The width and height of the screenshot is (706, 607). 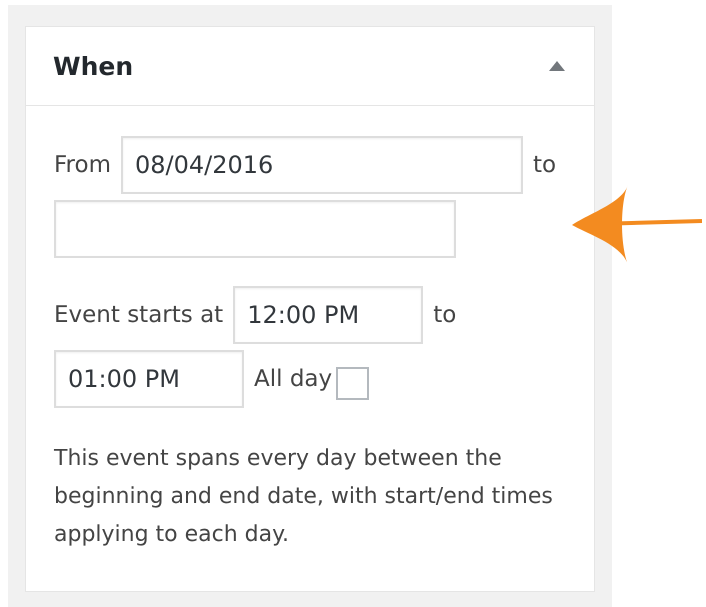 I want to click on panel-title: When, so click(x=93, y=66).